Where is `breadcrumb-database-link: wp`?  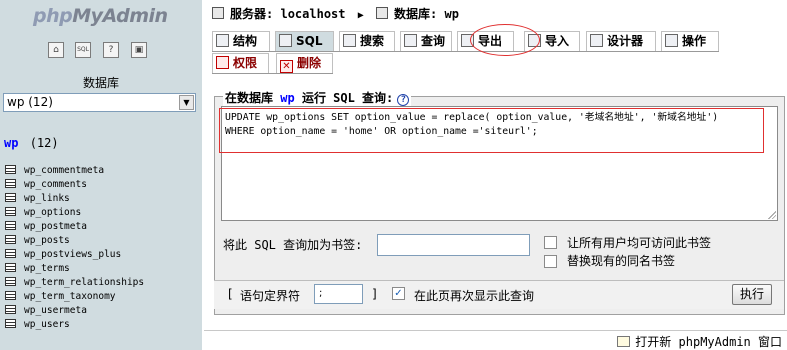
breadcrumb-database-link: wp is located at coordinates (451, 14).